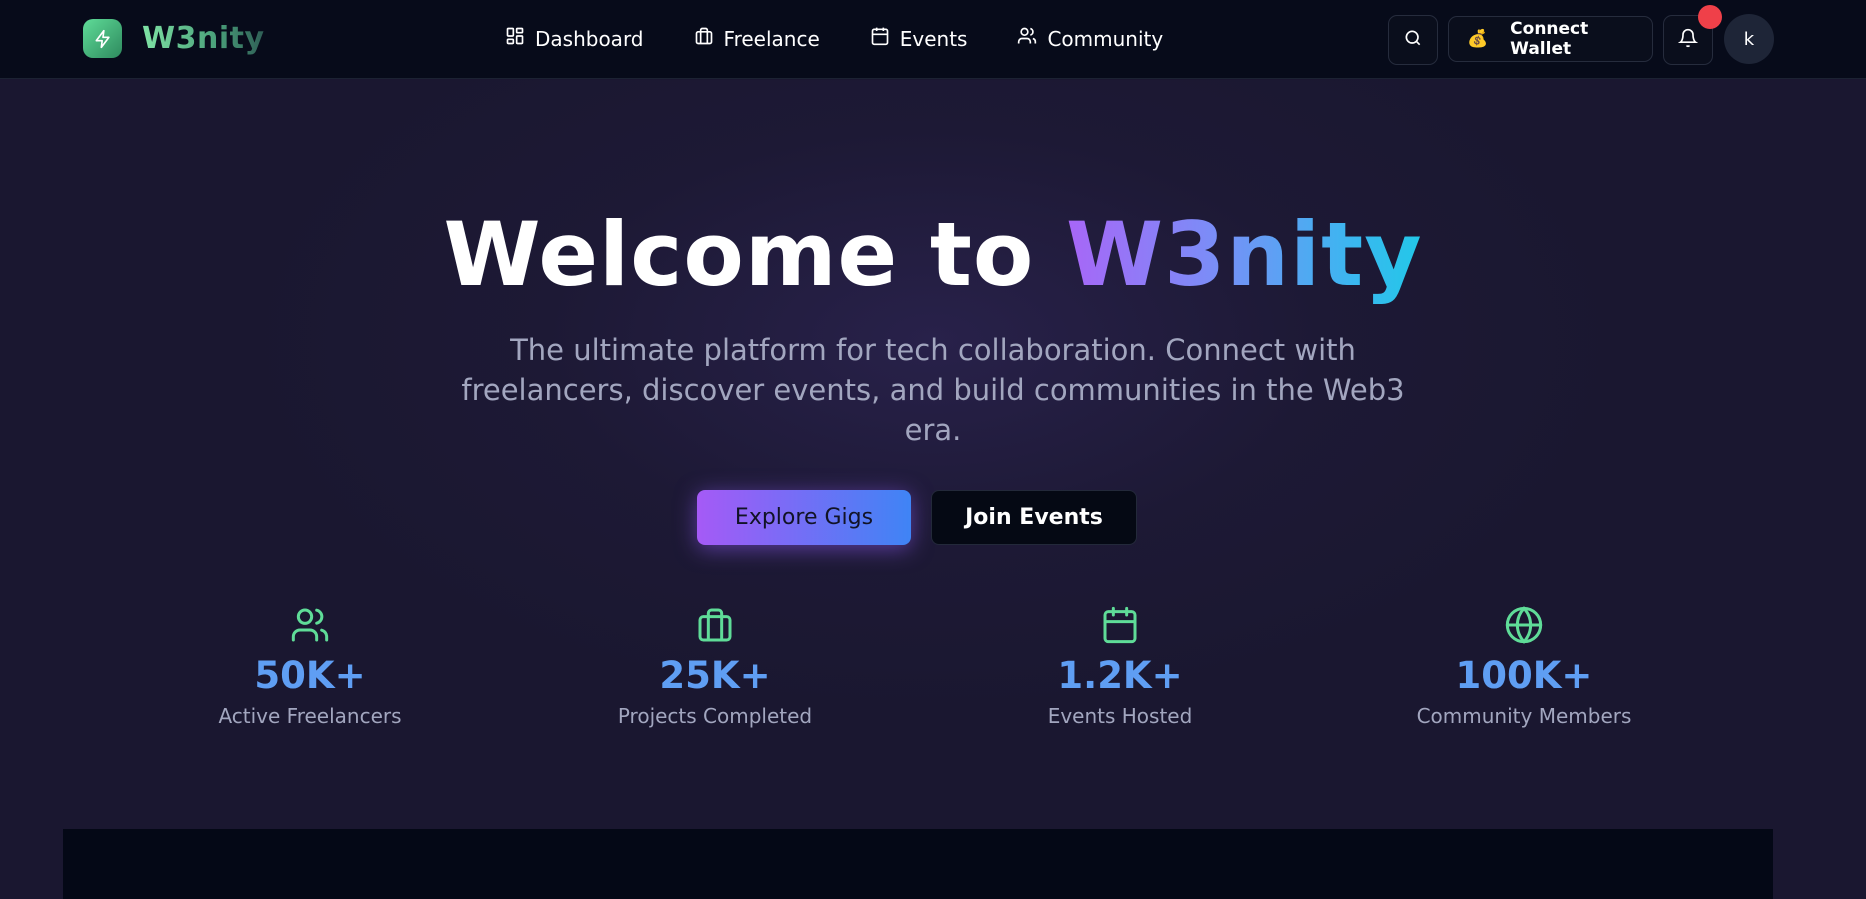 The height and width of the screenshot is (899, 1866). Describe the element at coordinates (715, 716) in the screenshot. I see `stat-label: Projects Completed` at that location.